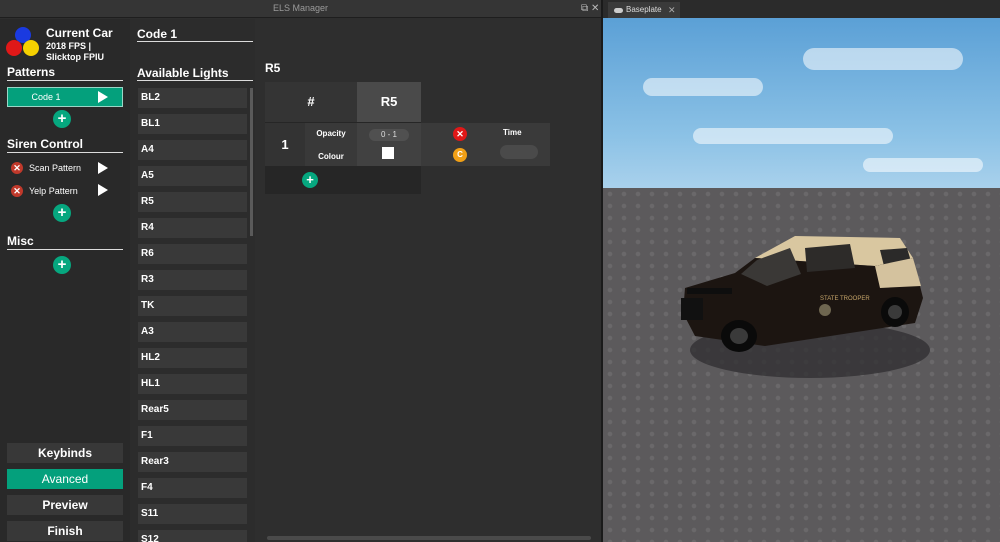 The height and width of the screenshot is (542, 1000). What do you see at coordinates (331, 144) in the screenshot?
I see `row-properties: Opacity Colour` at bounding box center [331, 144].